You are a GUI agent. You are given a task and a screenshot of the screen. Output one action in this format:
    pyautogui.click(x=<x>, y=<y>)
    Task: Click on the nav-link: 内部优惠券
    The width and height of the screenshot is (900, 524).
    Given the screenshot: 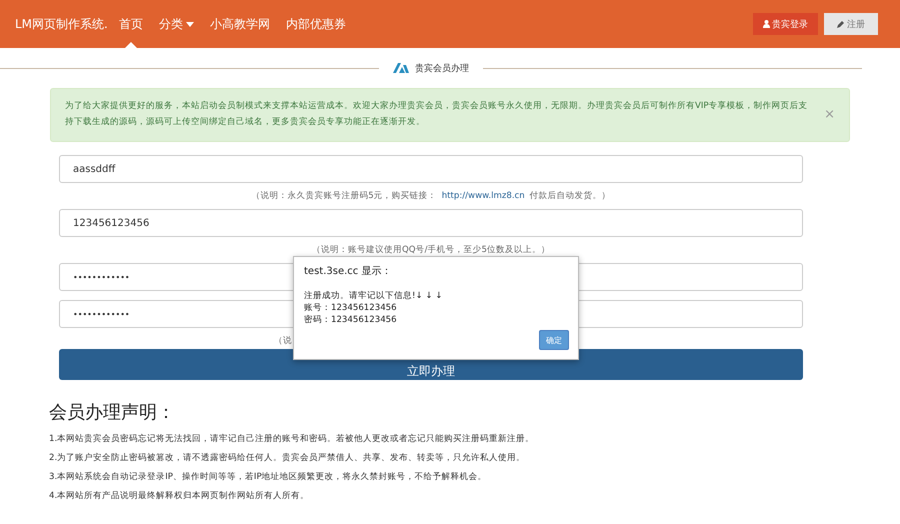 What is the action you would take?
    pyautogui.click(x=316, y=24)
    